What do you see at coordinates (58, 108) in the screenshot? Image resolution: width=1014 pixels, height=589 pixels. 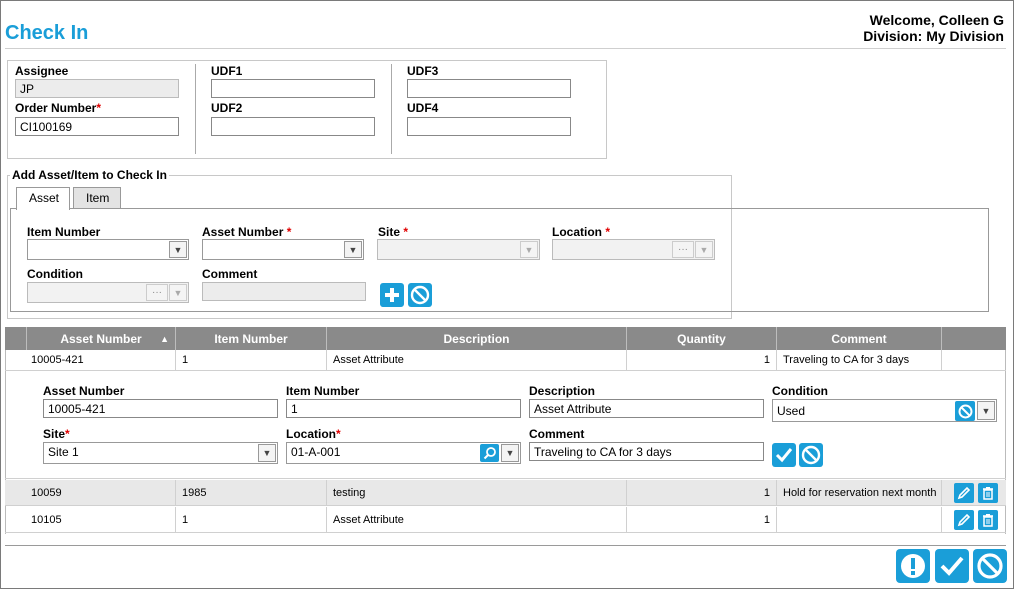 I see `order-number-label: Order Number*` at bounding box center [58, 108].